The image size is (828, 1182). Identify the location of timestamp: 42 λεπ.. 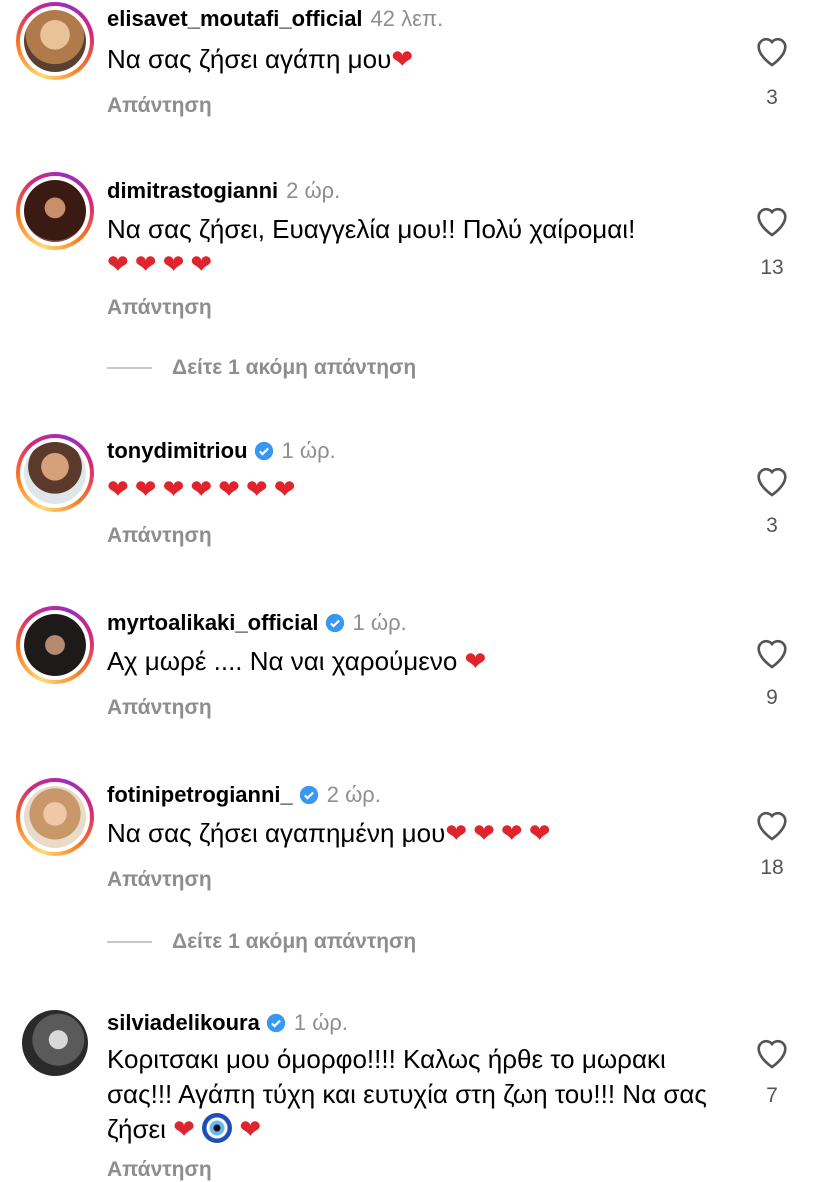
(407, 18).